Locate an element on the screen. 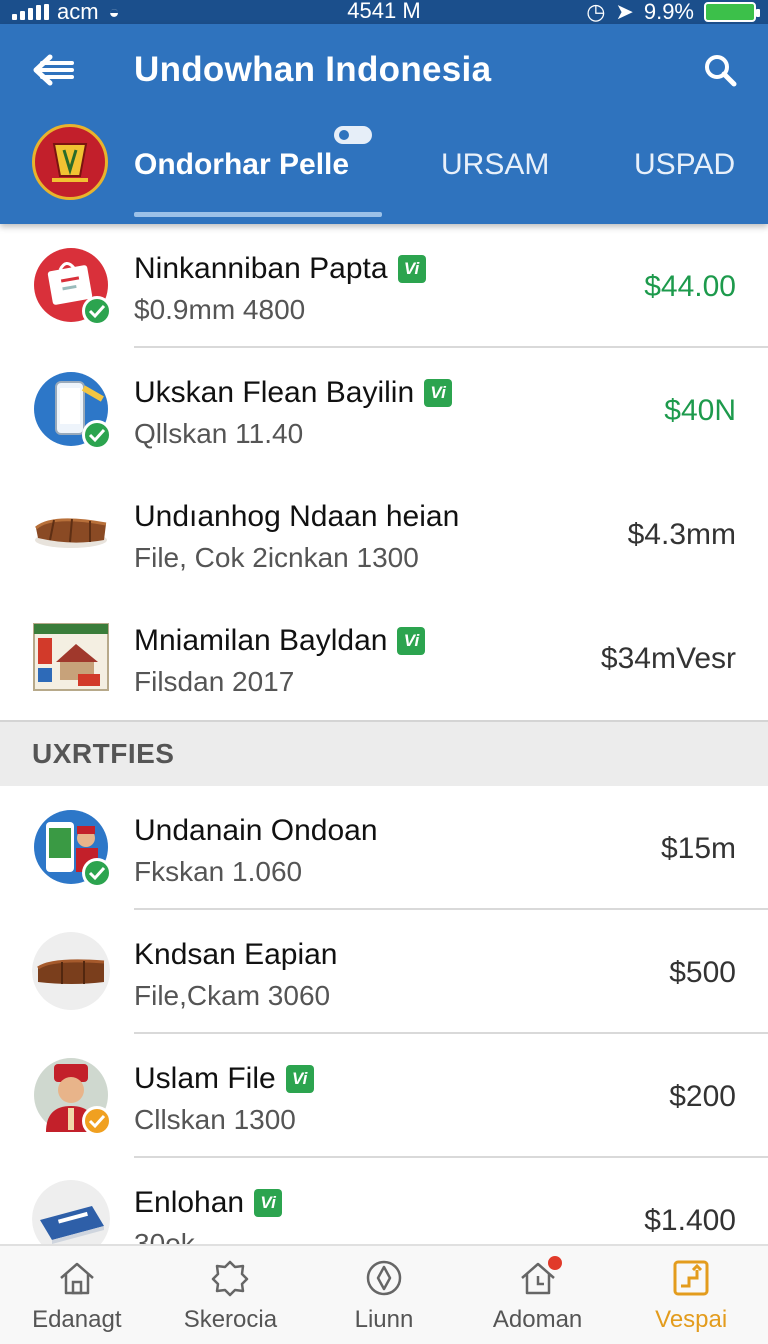  item-subtitle: Fkskan 1.060 is located at coordinates (218, 871).